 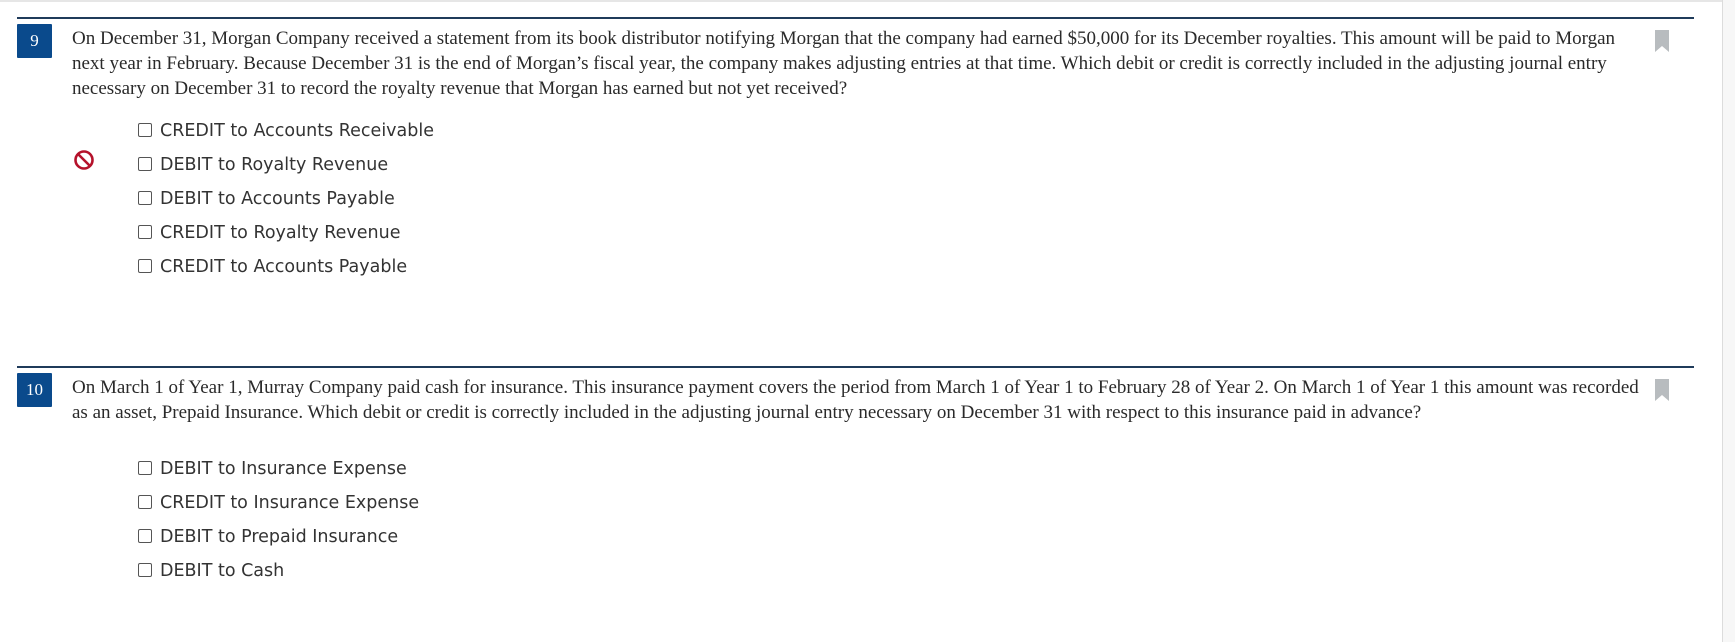 I want to click on answer-label: DEBIT to Royalty Revenue, so click(x=274, y=165).